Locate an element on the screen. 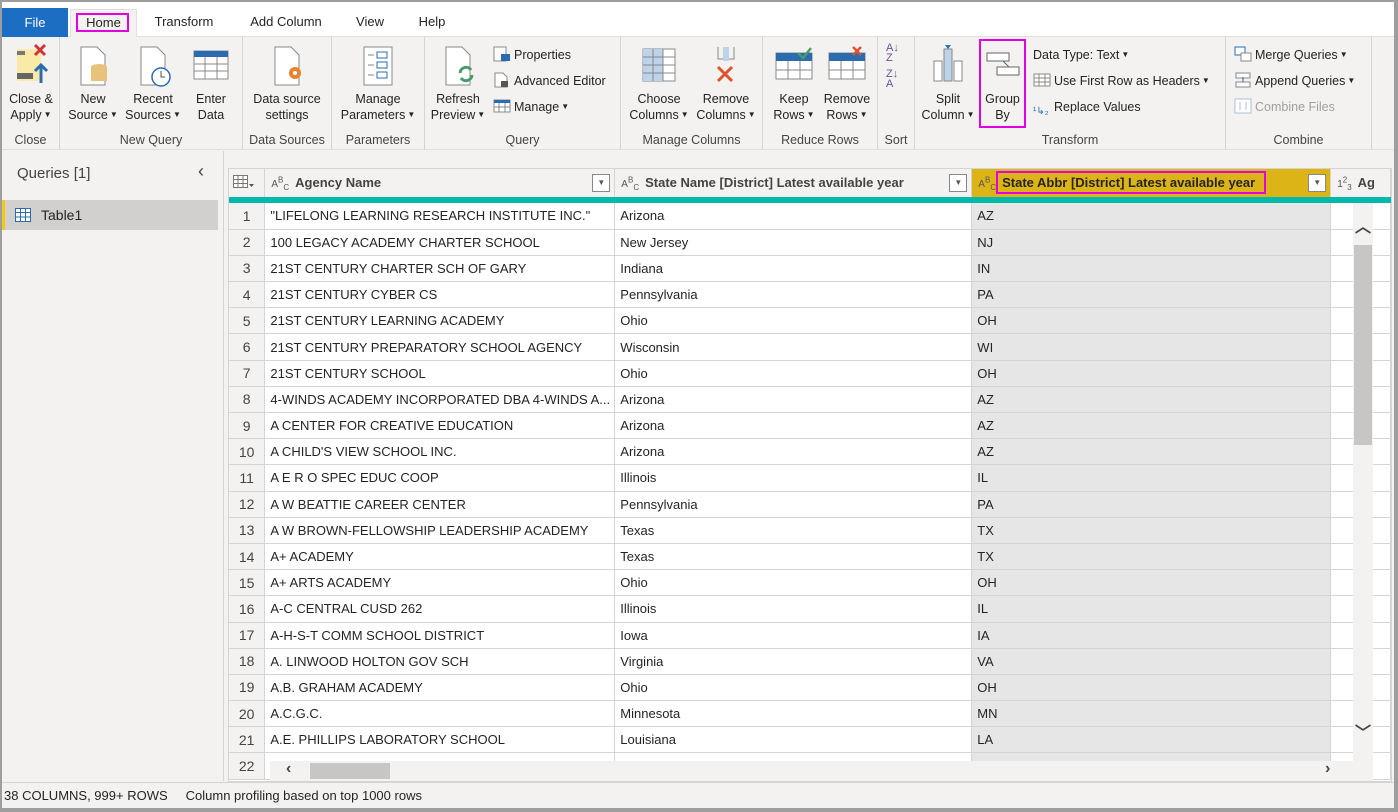 The width and height of the screenshot is (1398, 812). cell-agency-name: 21ST CENTURY CHARTER SCH OF GARY is located at coordinates (440, 269).